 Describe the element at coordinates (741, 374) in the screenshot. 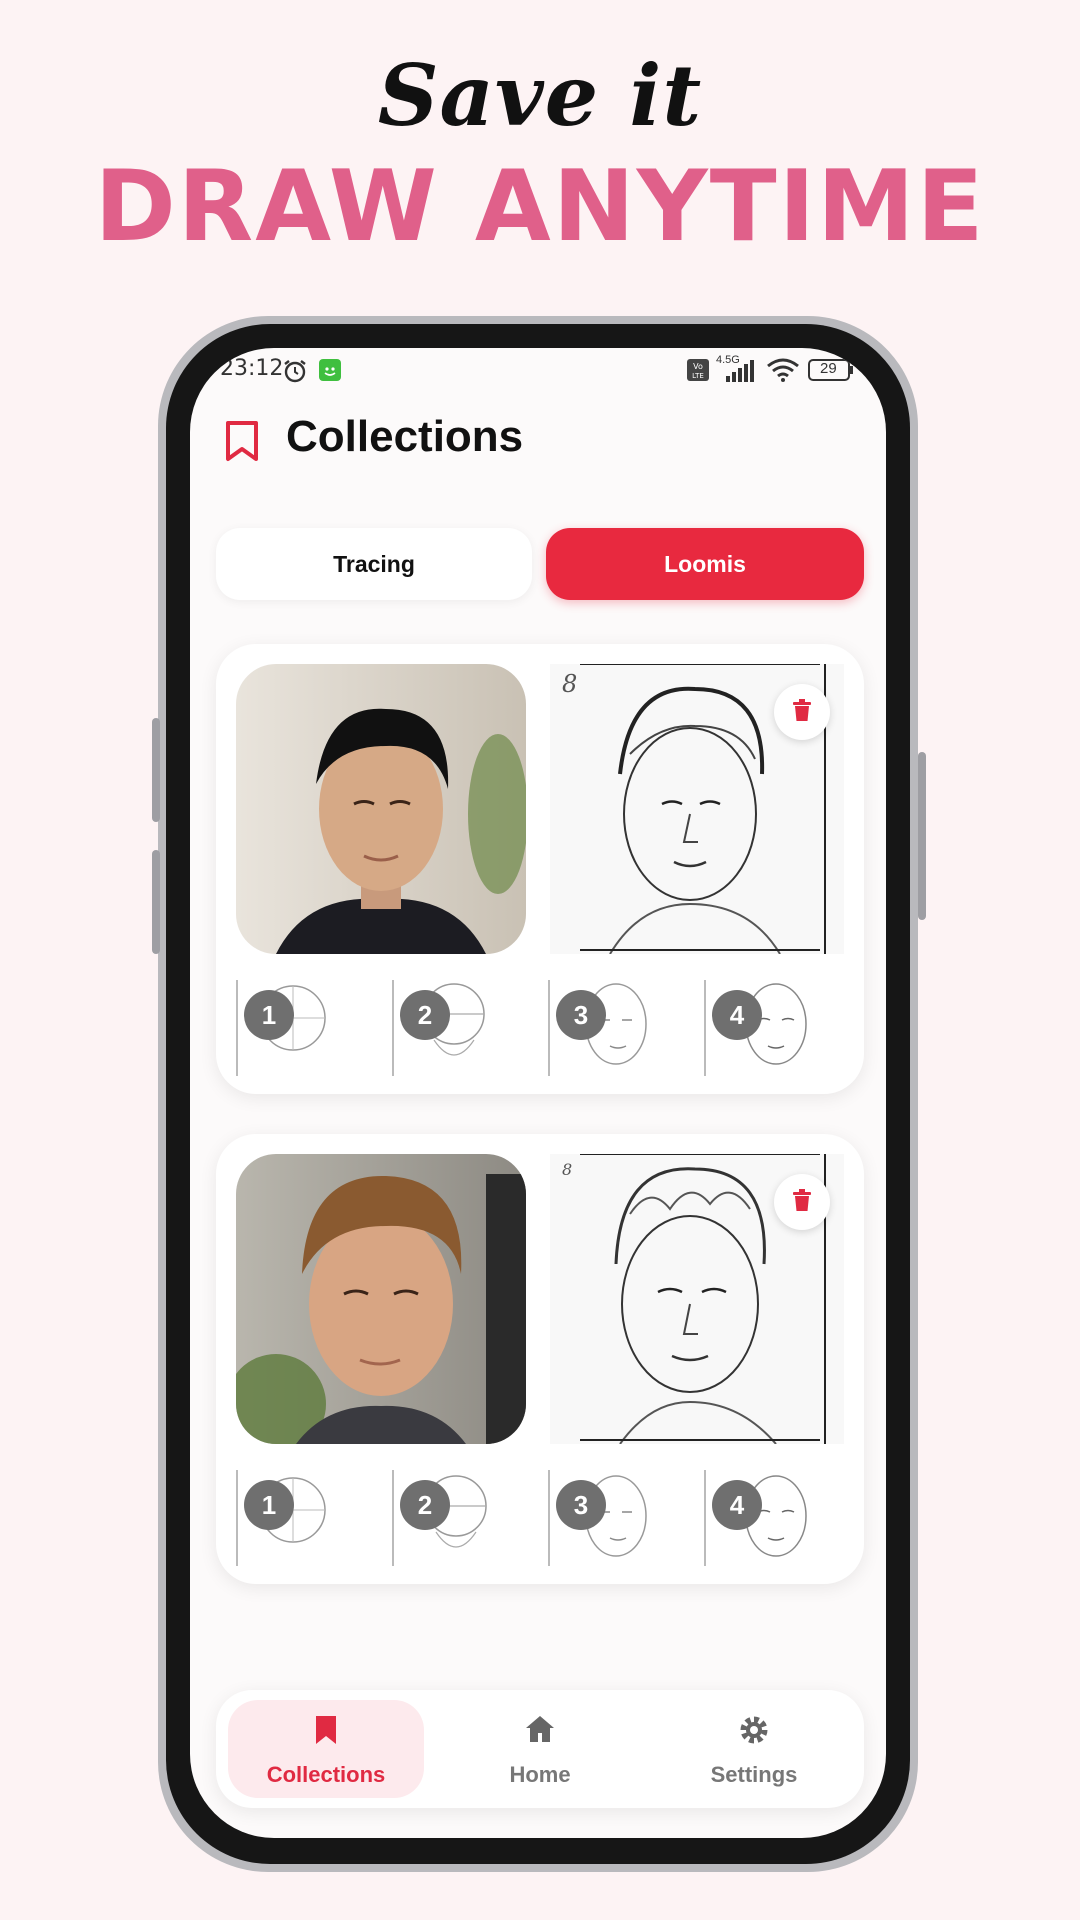

I see `signal-icon` at that location.